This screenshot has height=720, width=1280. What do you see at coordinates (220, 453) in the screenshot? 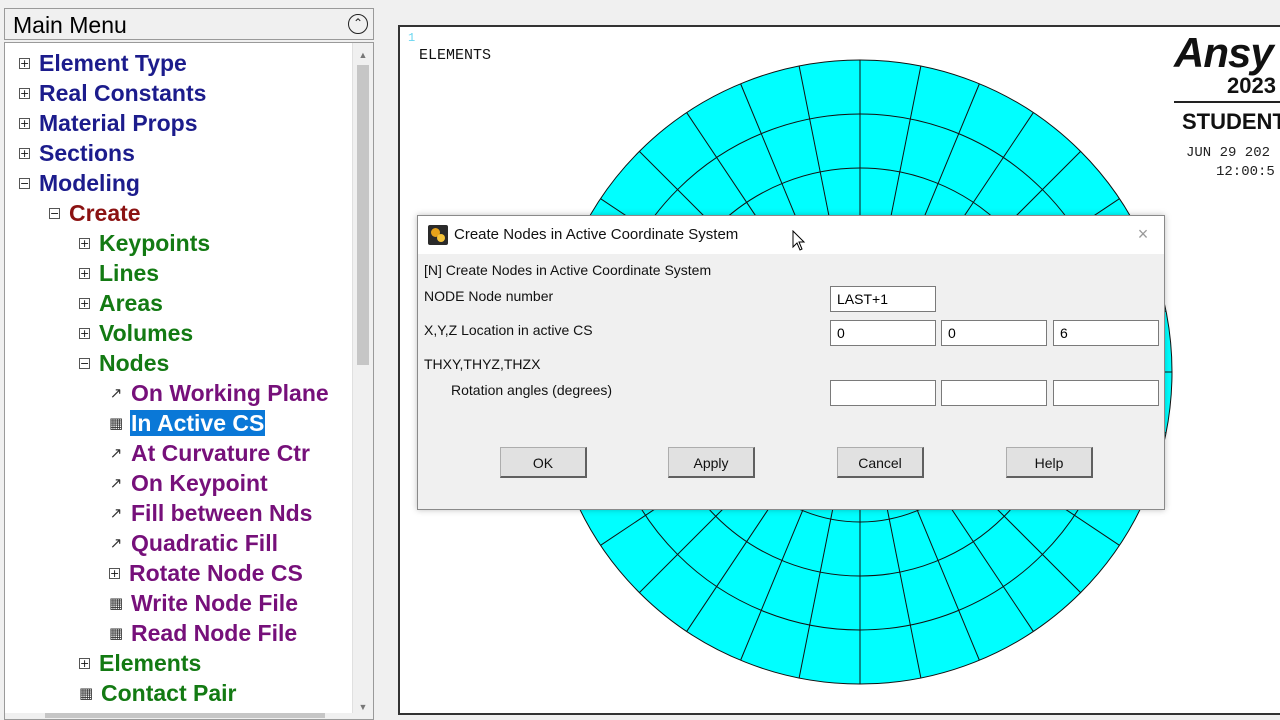
I see `menu-item-label: At Curvature Ctr` at bounding box center [220, 453].